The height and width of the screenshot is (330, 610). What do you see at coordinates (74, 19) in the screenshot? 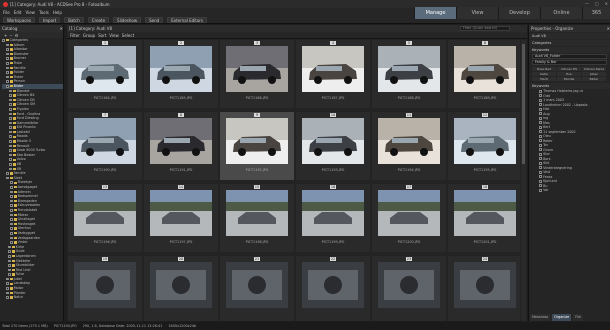
I see `batch-button: Batch` at bounding box center [74, 19].